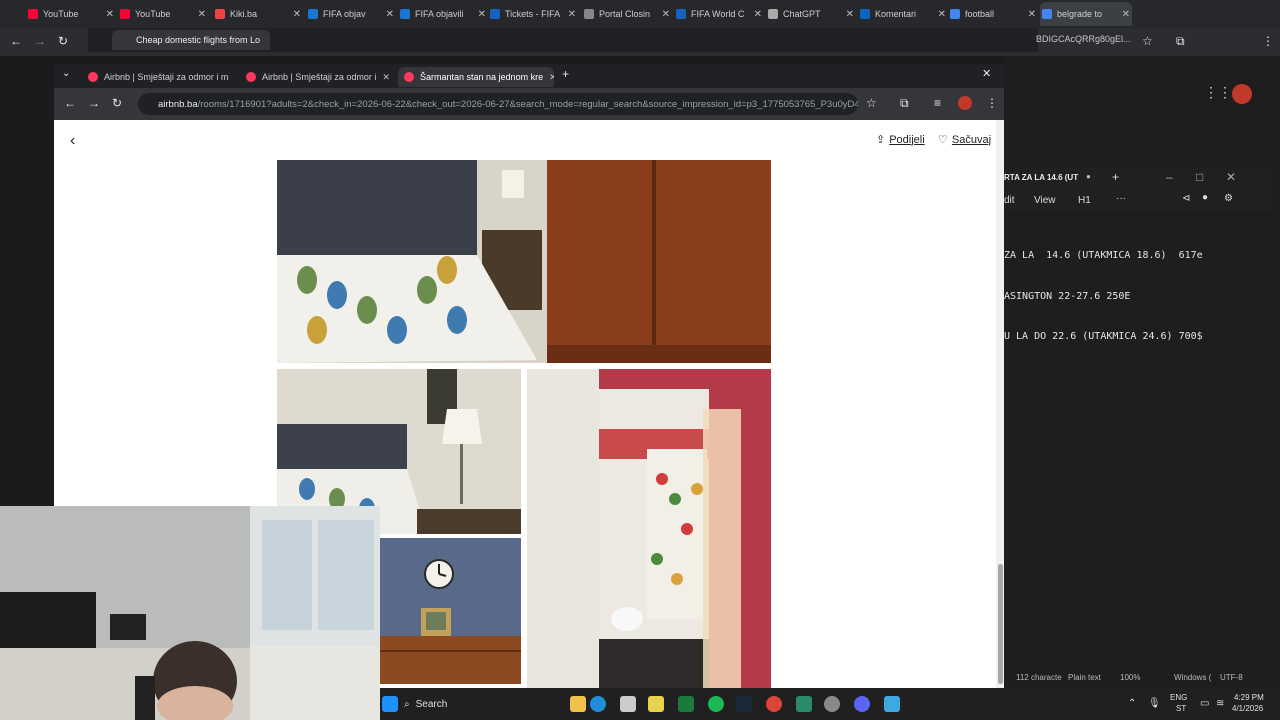 This screenshot has width=1280, height=720. I want to click on notepad-line: ZA LA 14.6 (UTAKMICA 18.6) 617e, so click(1103, 255).